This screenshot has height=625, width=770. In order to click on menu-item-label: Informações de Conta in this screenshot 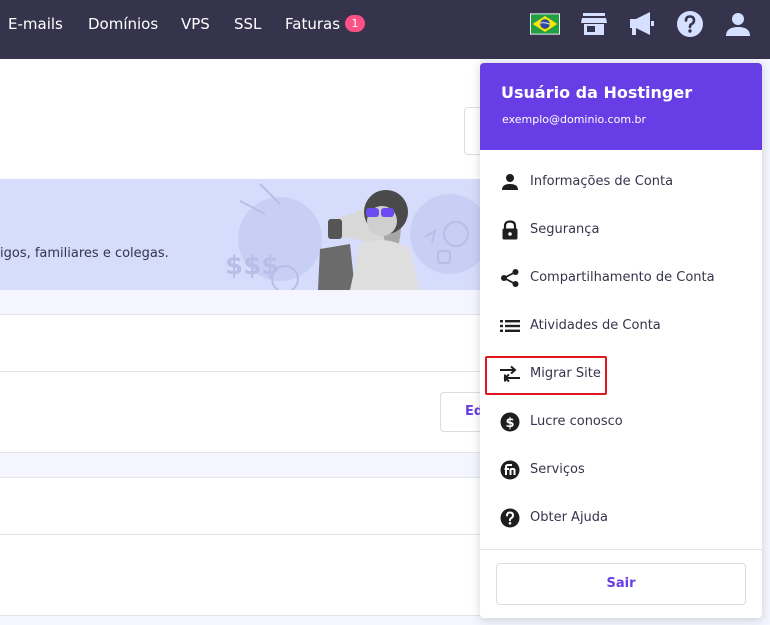, I will do `click(602, 181)`.